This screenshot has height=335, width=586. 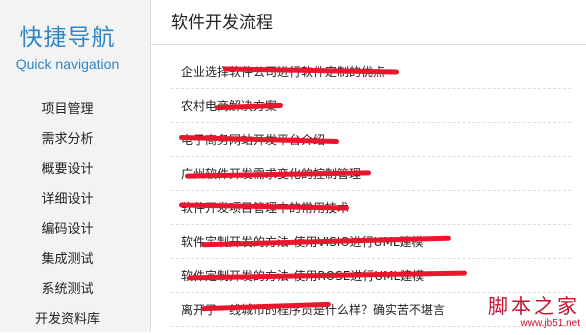 I want to click on watermark-text: 脚本之家, so click(x=534, y=306).